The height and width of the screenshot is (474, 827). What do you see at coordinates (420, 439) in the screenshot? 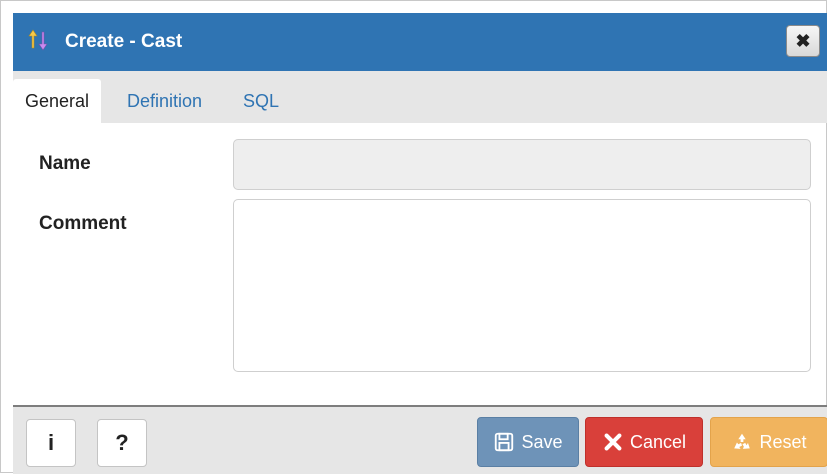
I see `dialog-footer: i ? Save Cancel Reset` at bounding box center [420, 439].